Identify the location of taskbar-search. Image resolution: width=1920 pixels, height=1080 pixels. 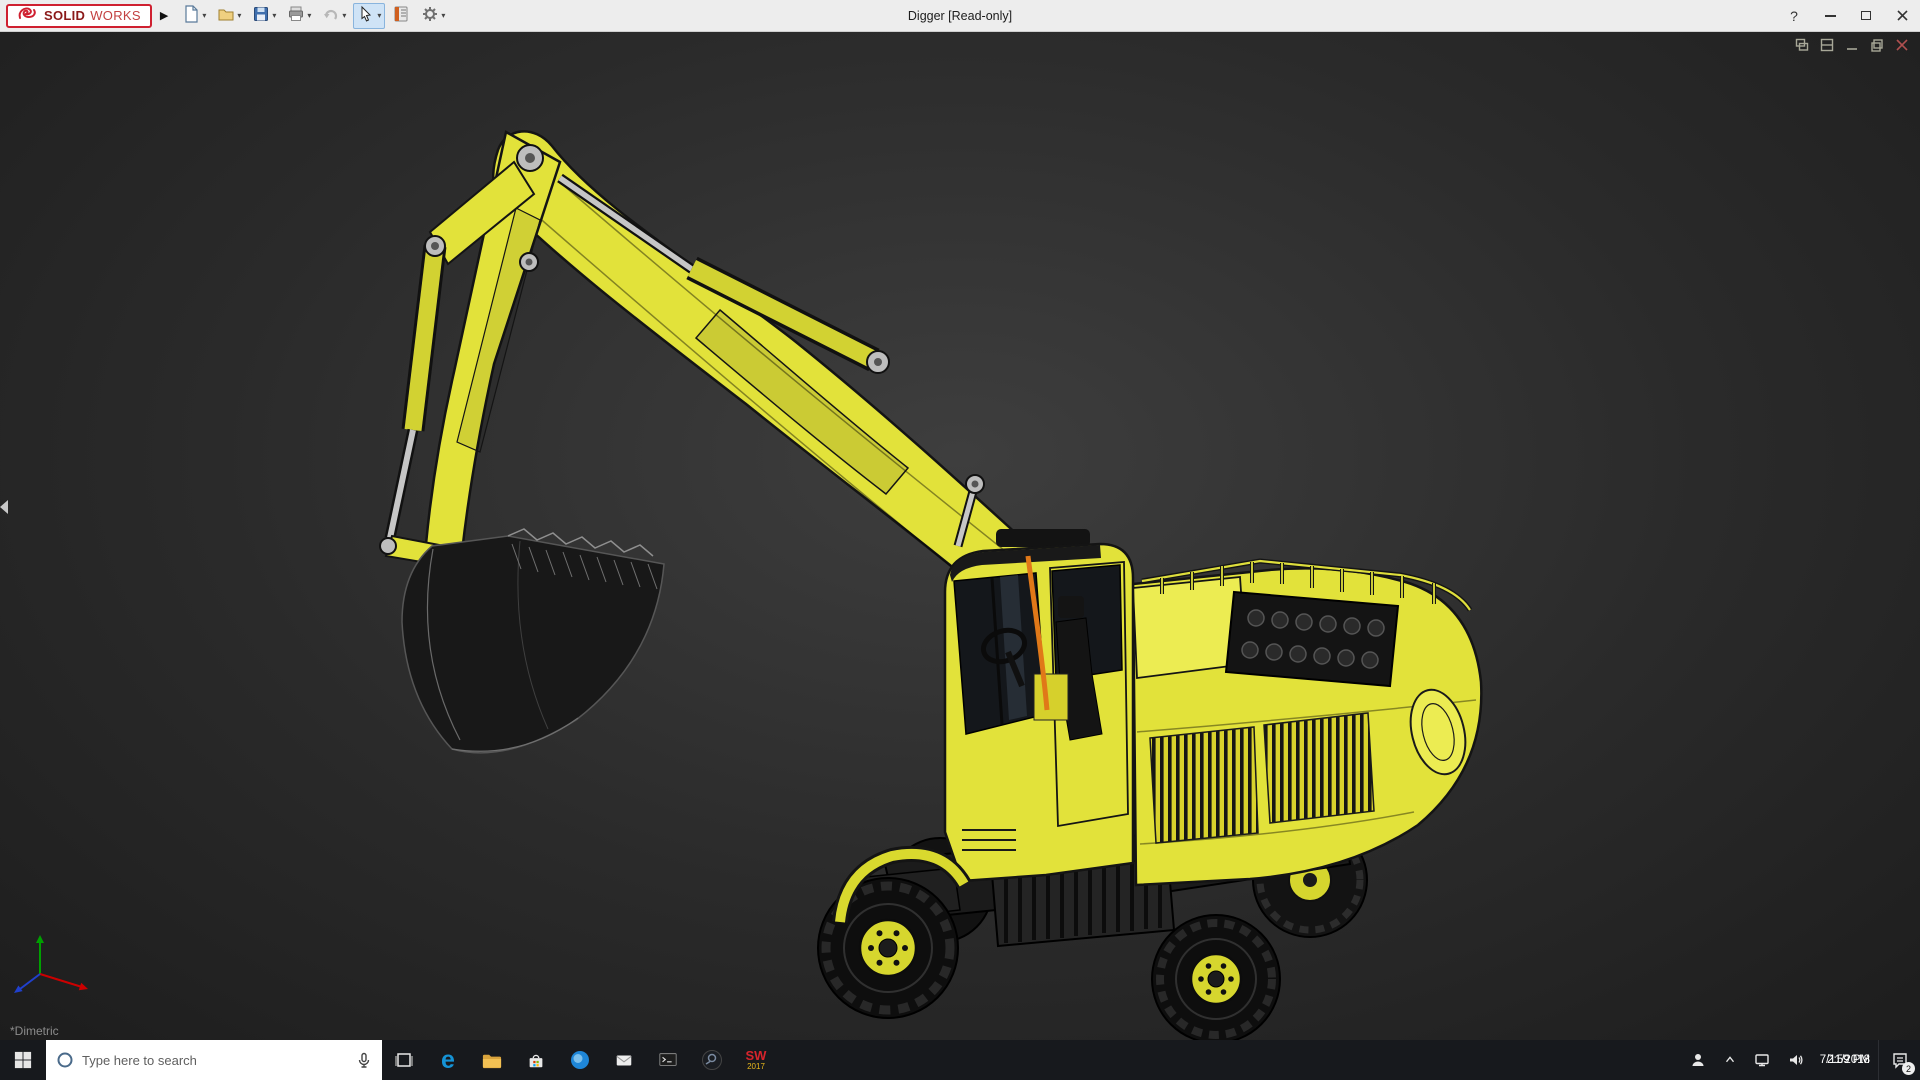
(214, 1060).